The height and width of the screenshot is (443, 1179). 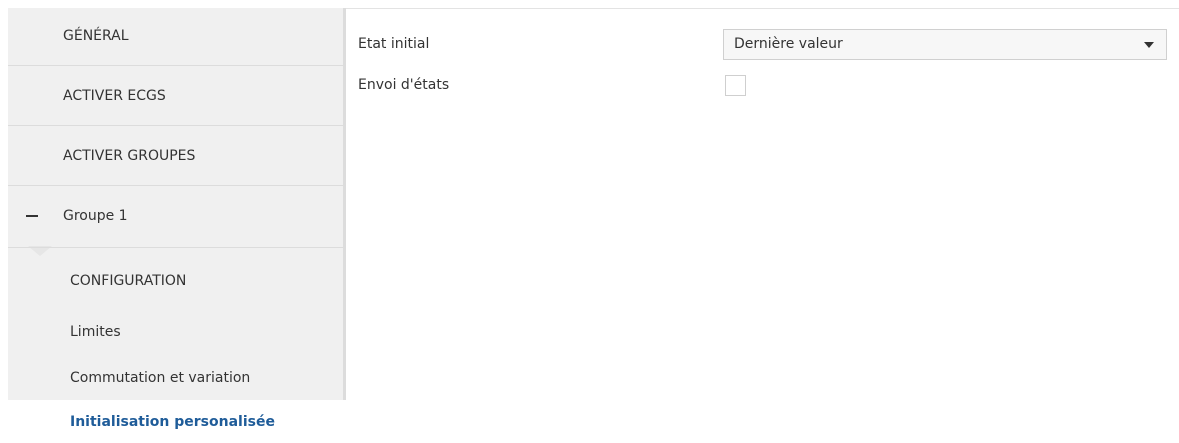 I want to click on sidebar-group-label: Groupe 1, so click(x=95, y=216).